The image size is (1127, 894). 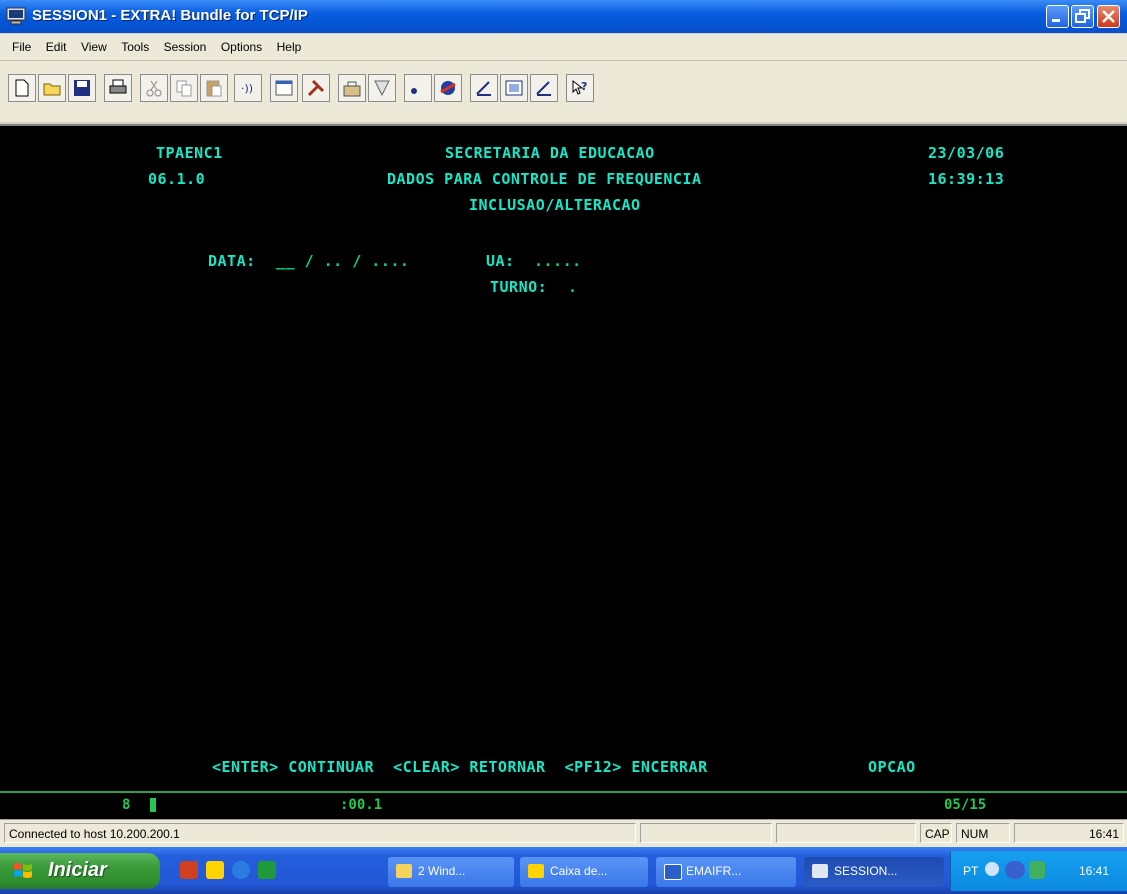 I want to click on print-icon, so click(x=118, y=86).